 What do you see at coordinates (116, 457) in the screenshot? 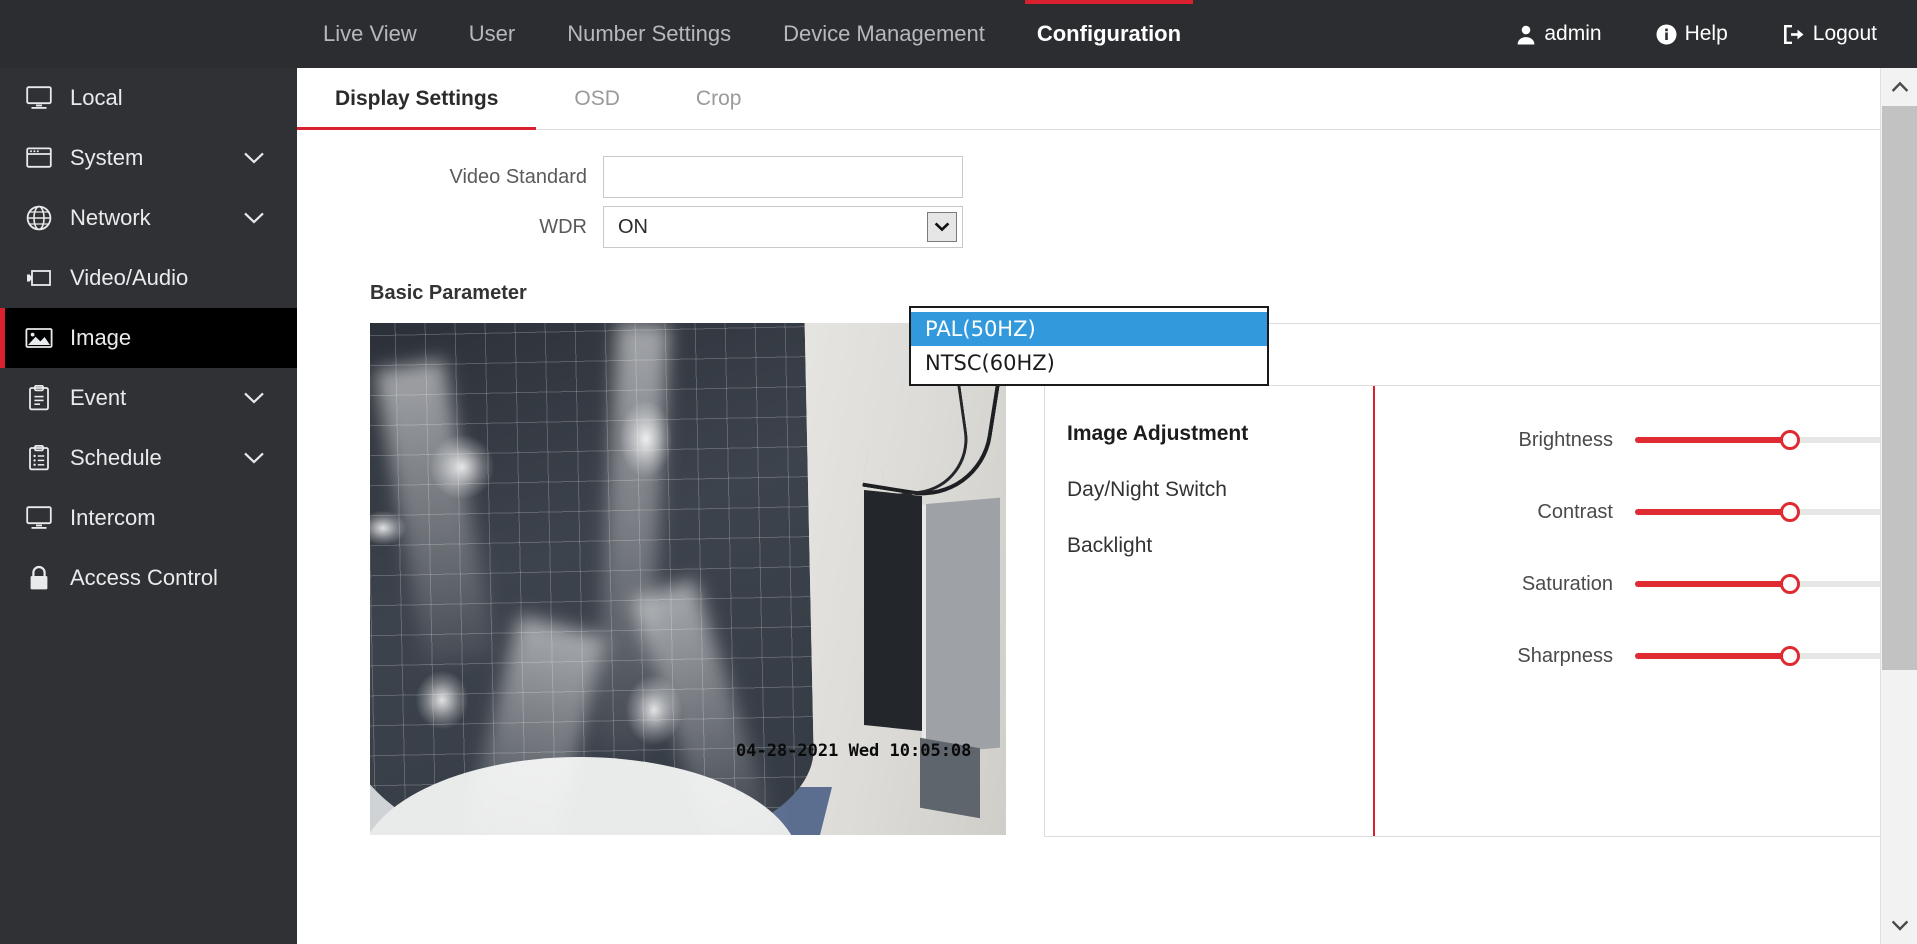
I see `sidebar-item-label: Schedule` at bounding box center [116, 457].